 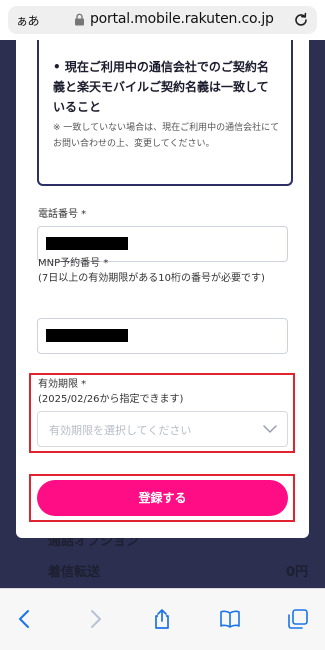 What do you see at coordinates (151, 278) in the screenshot?
I see `mnp-hint: (7日以上の有効期限がある10桁の番号が必要です)` at bounding box center [151, 278].